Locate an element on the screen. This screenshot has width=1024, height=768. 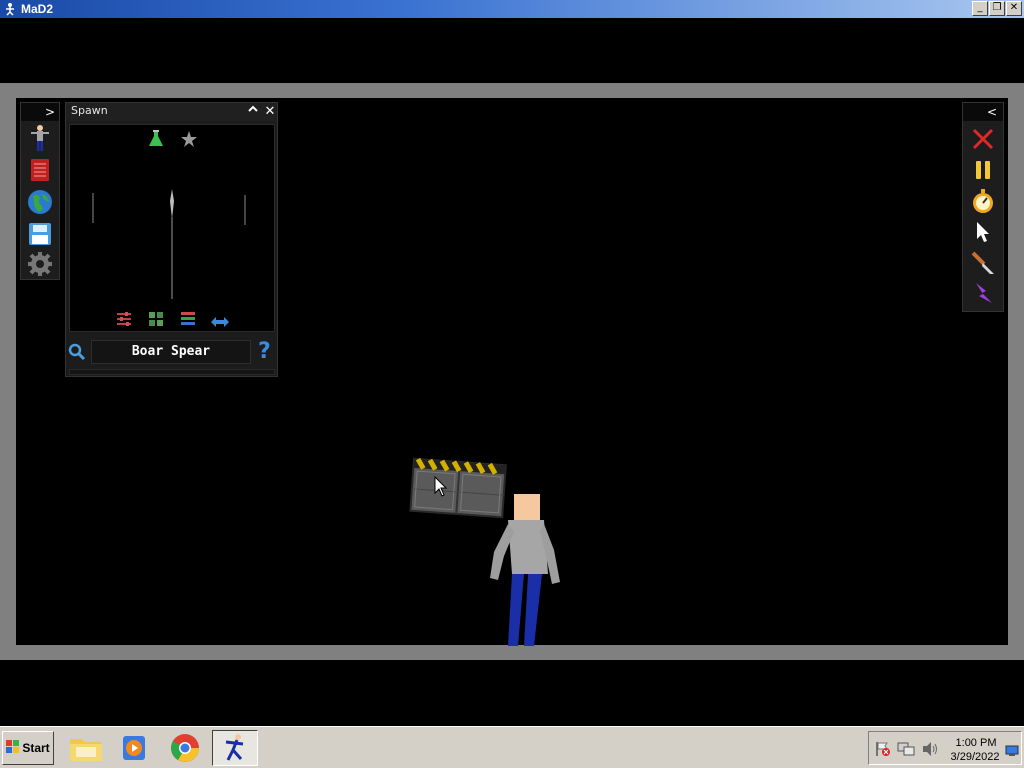
clock-date: 3/29/2022 is located at coordinates (975, 757).